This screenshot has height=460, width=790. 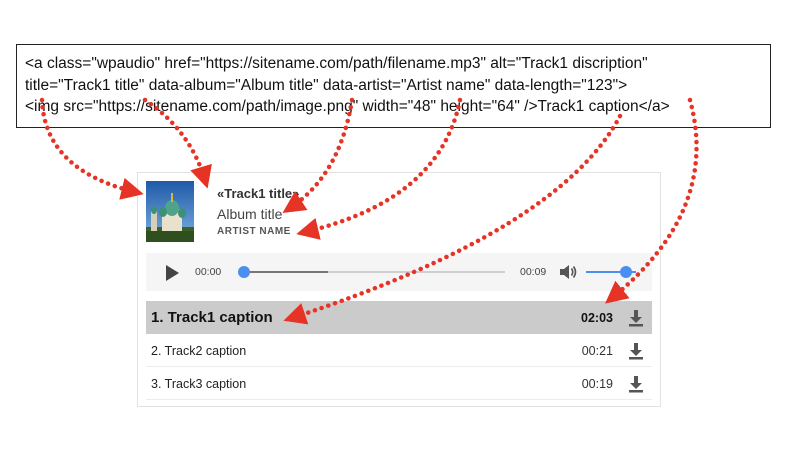 I want to click on volume-handle, so click(x=626, y=272).